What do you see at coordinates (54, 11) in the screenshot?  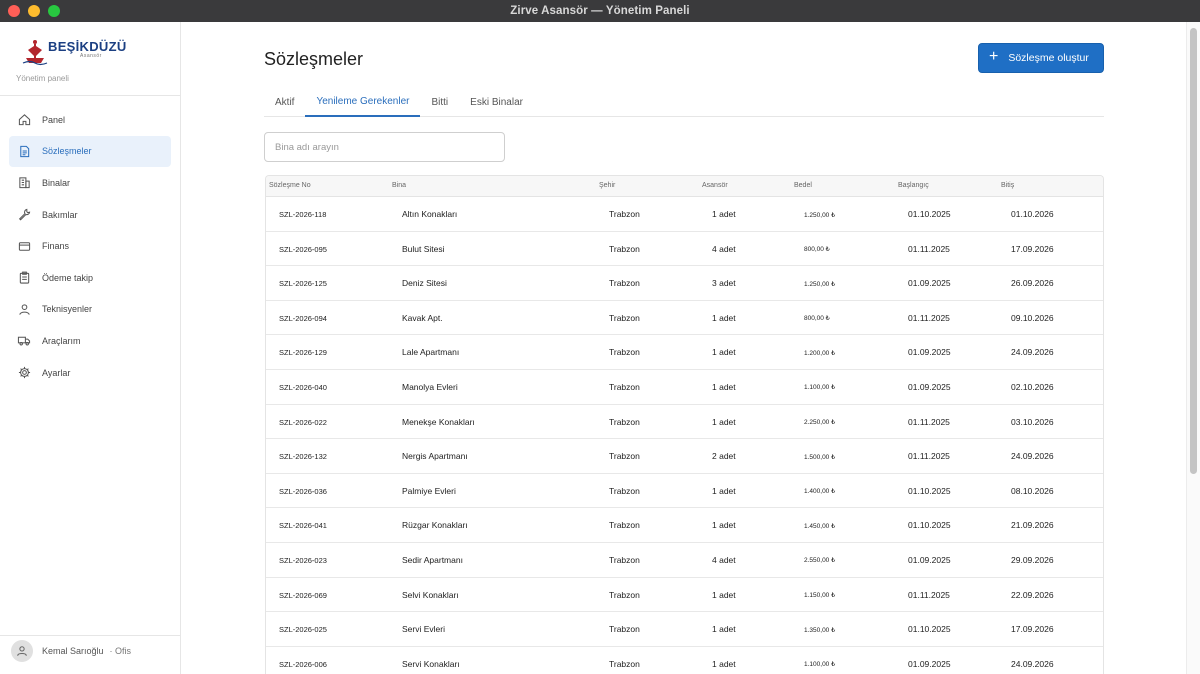 I see `maximize-window-button` at bounding box center [54, 11].